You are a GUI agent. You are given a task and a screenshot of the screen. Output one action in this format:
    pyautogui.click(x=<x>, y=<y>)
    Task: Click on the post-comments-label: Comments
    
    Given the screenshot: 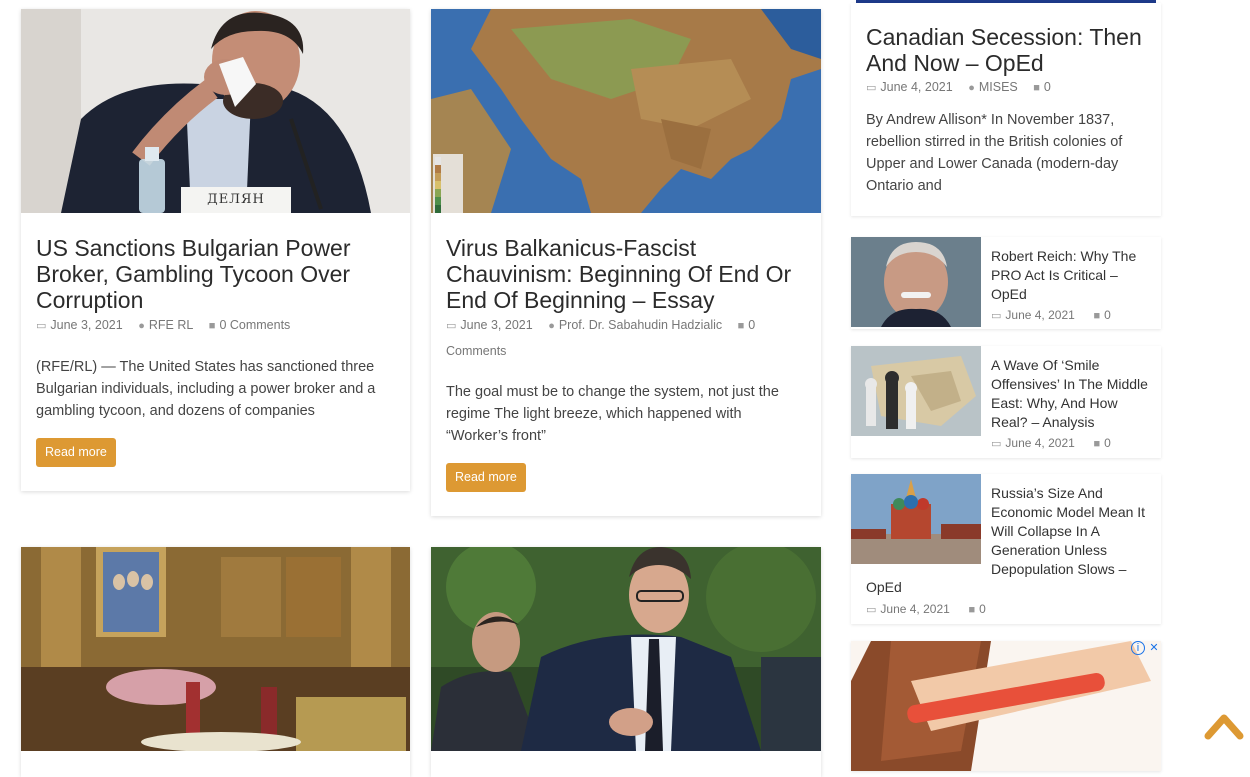 What is the action you would take?
    pyautogui.click(x=476, y=351)
    